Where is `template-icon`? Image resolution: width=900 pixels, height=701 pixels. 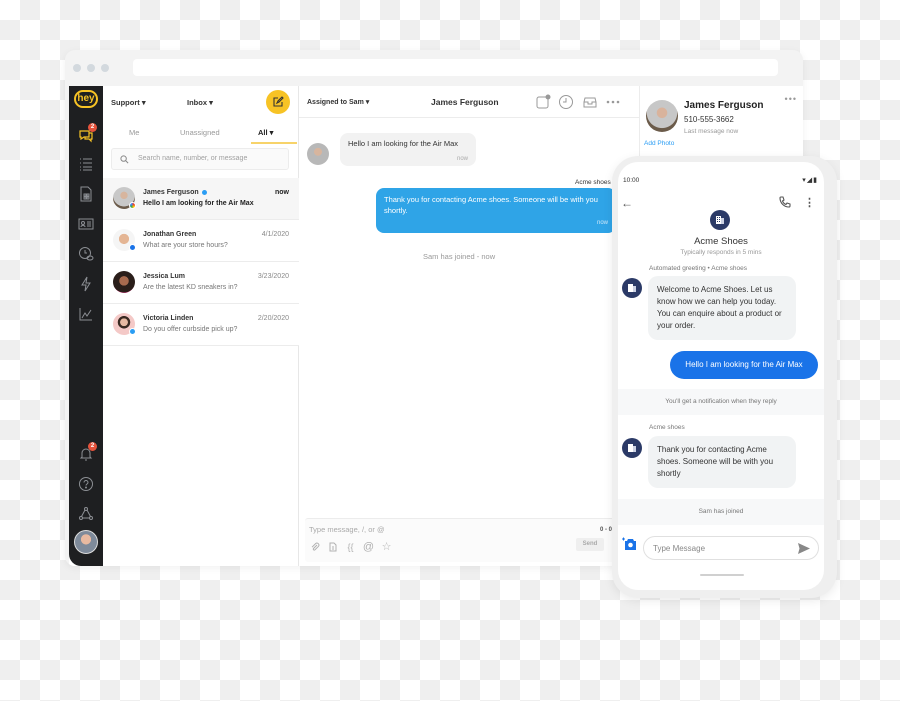 template-icon is located at coordinates (332, 546).